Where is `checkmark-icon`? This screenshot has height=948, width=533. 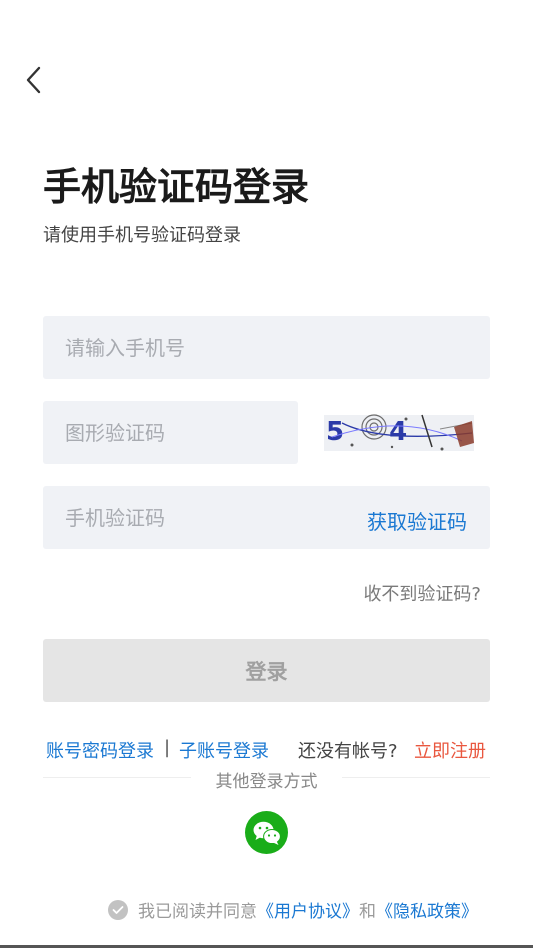
checkmark-icon is located at coordinates (118, 909).